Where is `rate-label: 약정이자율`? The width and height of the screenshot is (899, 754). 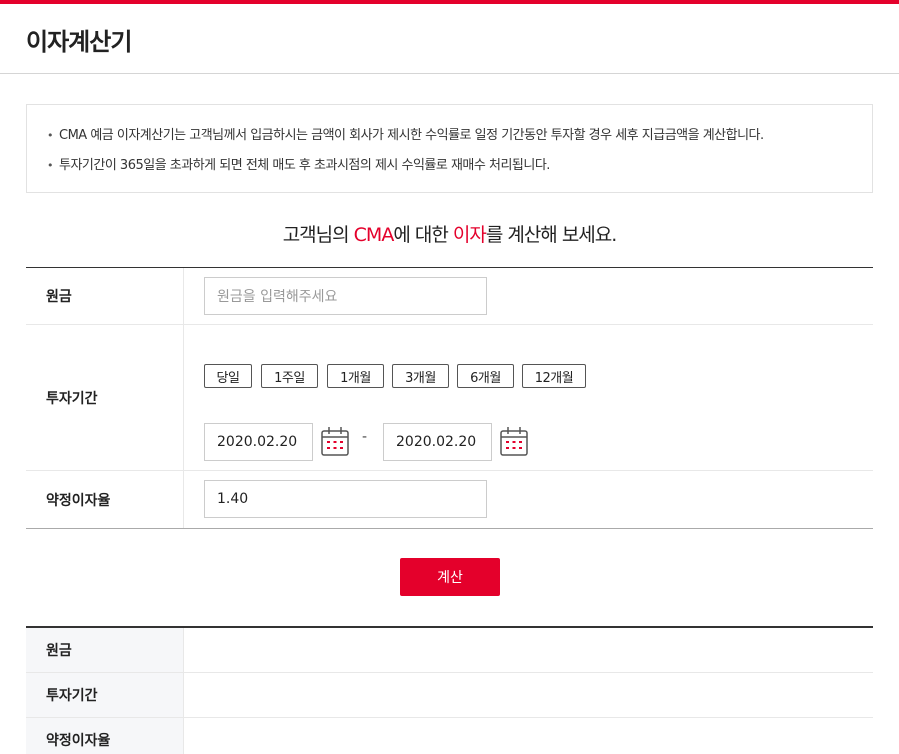 rate-label: 약정이자율 is located at coordinates (105, 499).